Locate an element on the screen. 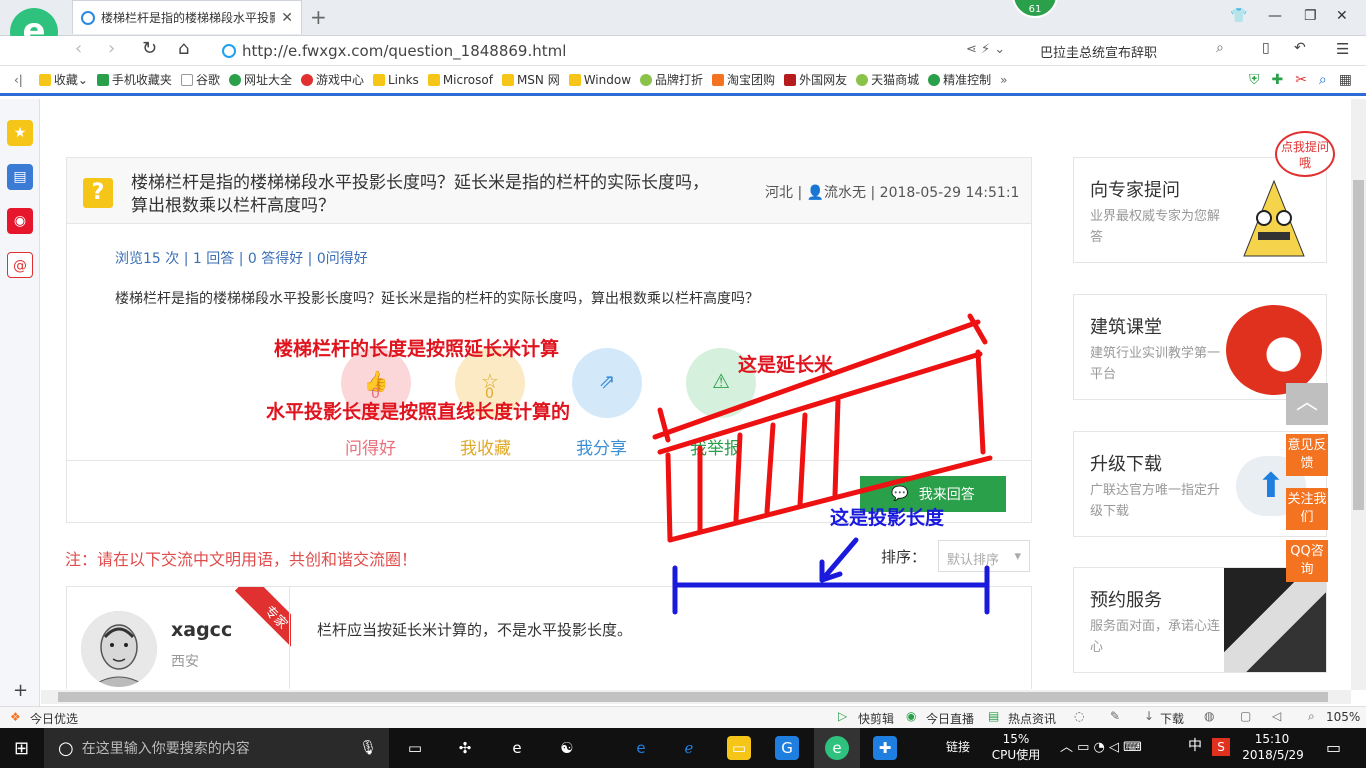 Image resolution: width=1366 pixels, height=768 pixels. g-app-icon: G is located at coordinates (787, 748).